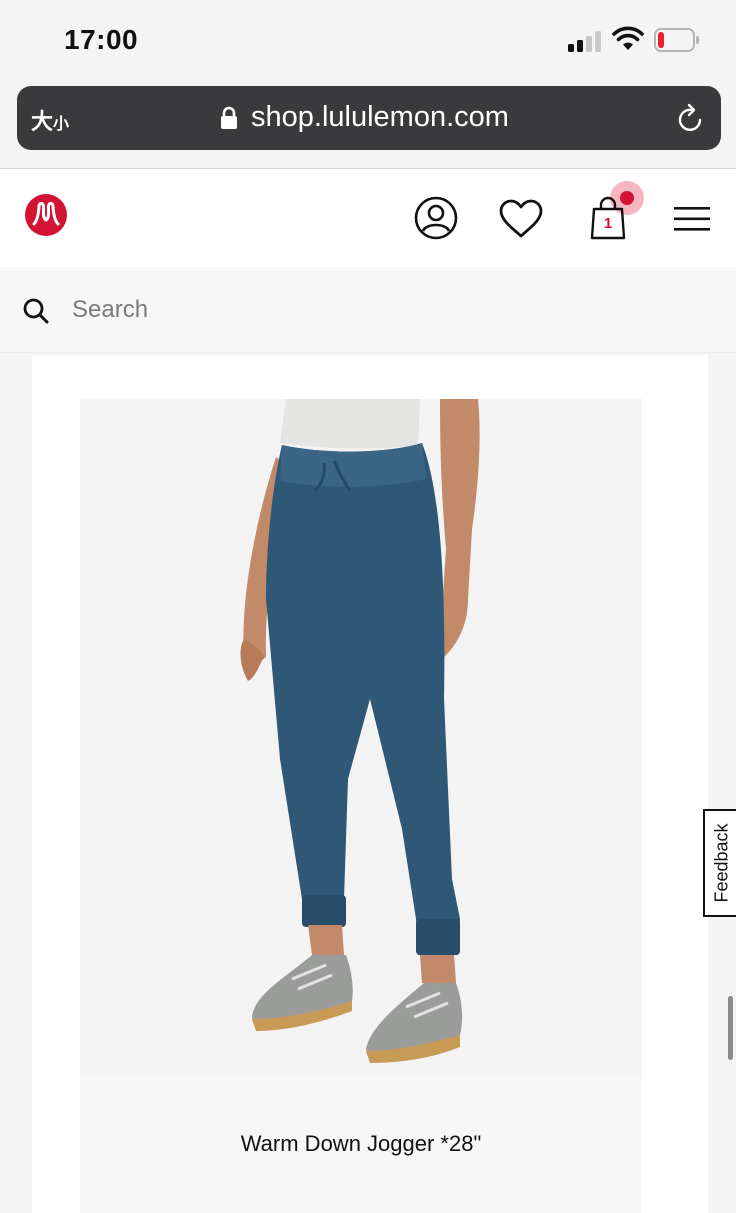 The image size is (736, 1213). I want to click on feedback-tab: Feedback, so click(719, 863).